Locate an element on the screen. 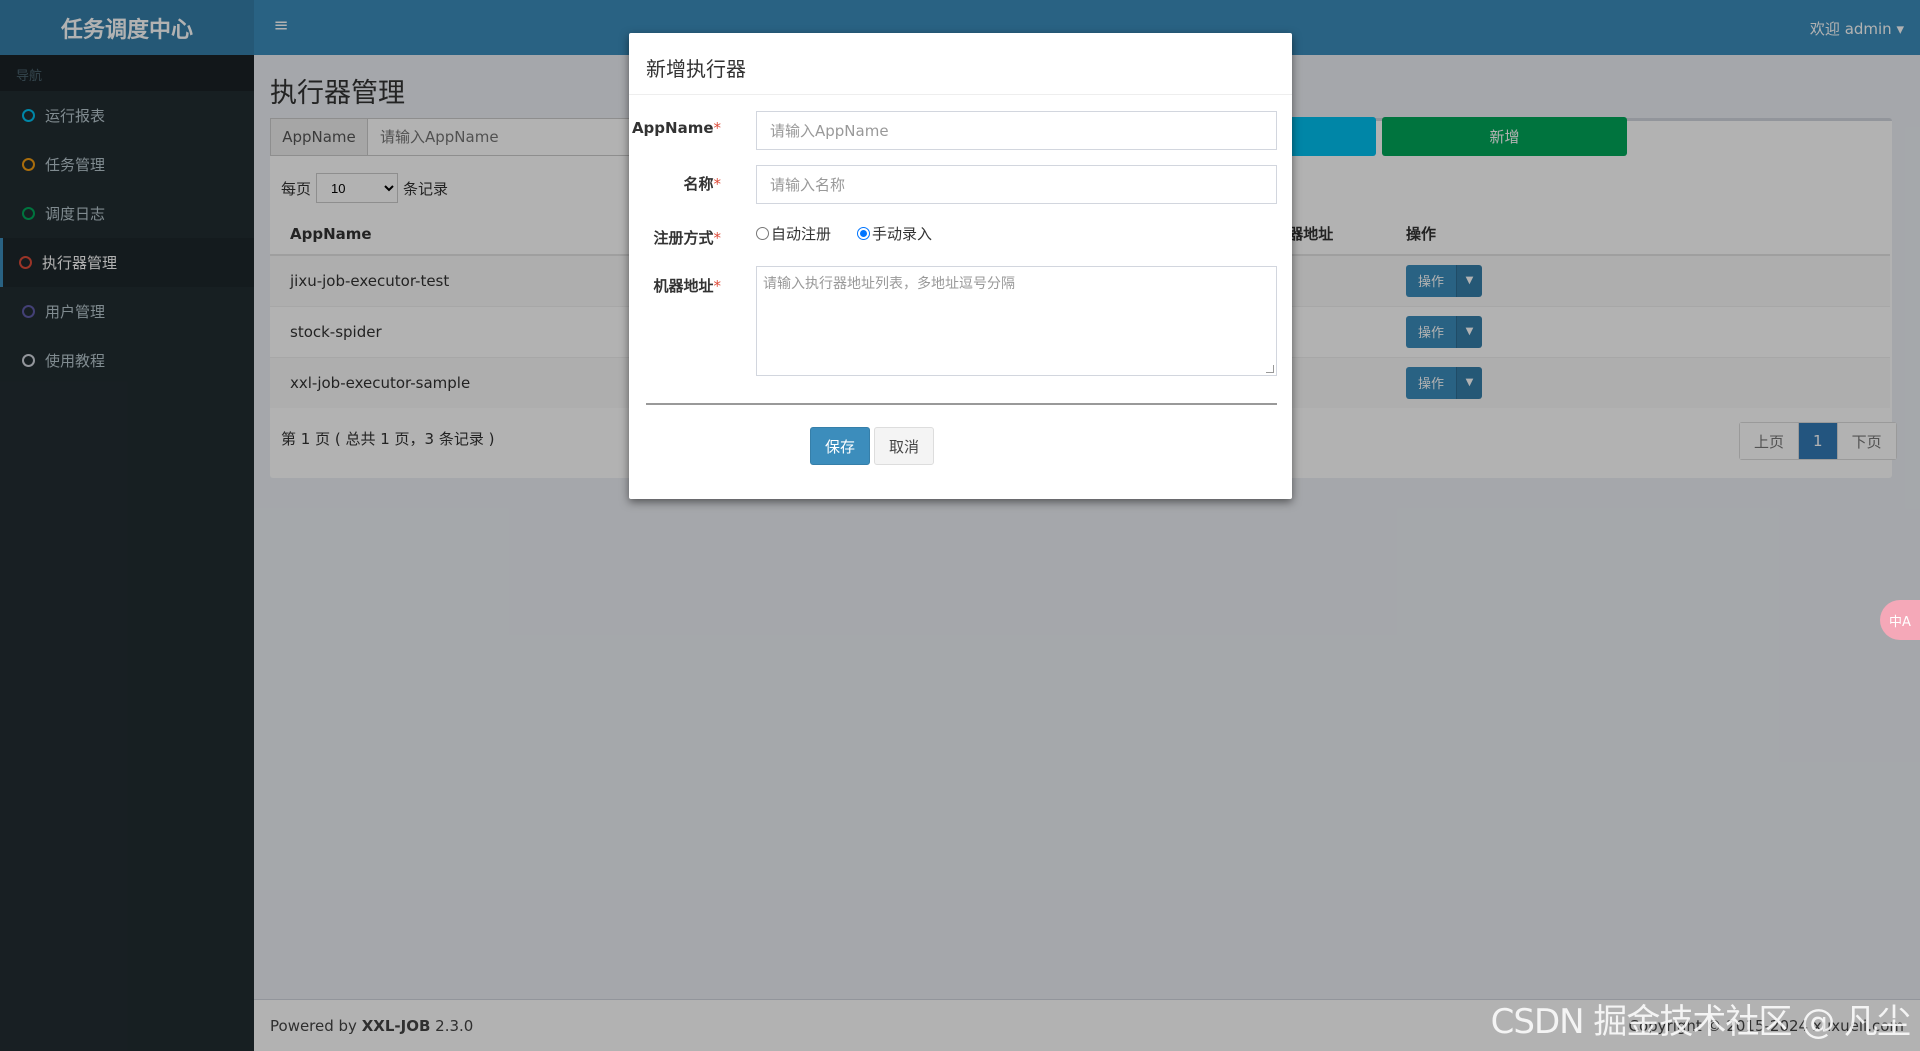 The height and width of the screenshot is (1051, 1920). addr-label-text: 机器地址 is located at coordinates (683, 286).